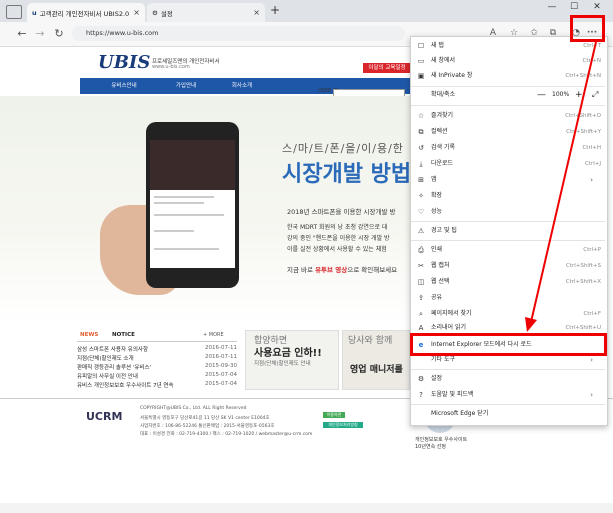  What do you see at coordinates (452, 394) in the screenshot?
I see `menu-label: 도움말 및 피드백` at bounding box center [452, 394].